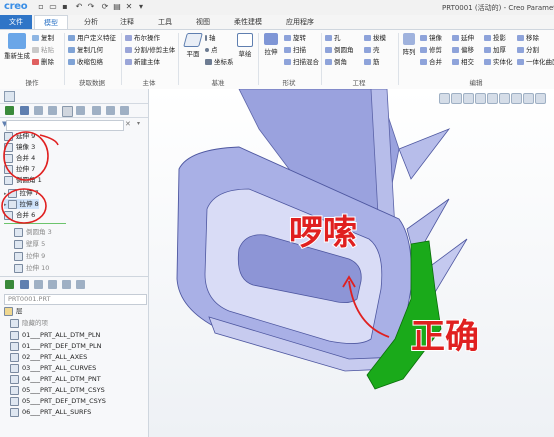 The image size is (554, 437). I want to click on layer-show-icon, so click(9, 284).